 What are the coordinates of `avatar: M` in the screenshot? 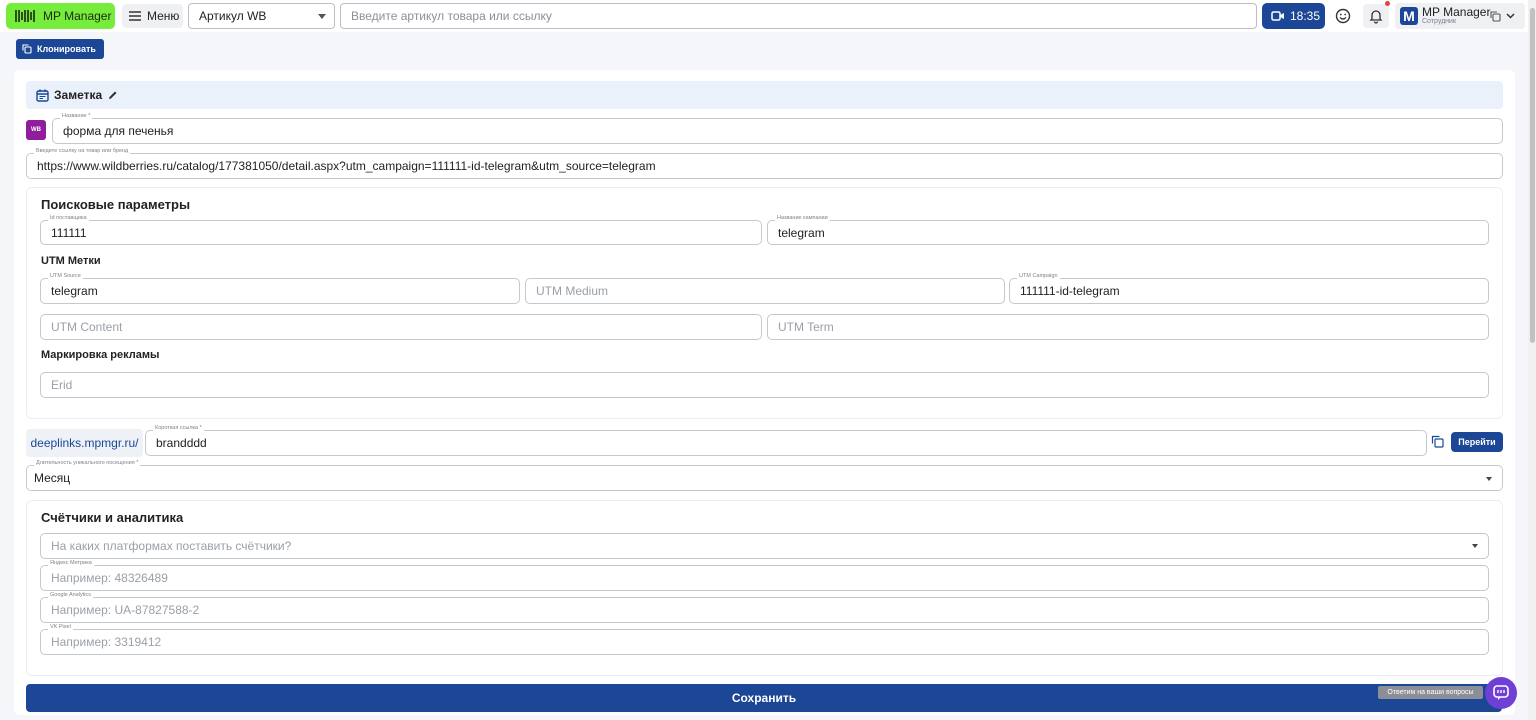 It's located at (1409, 16).